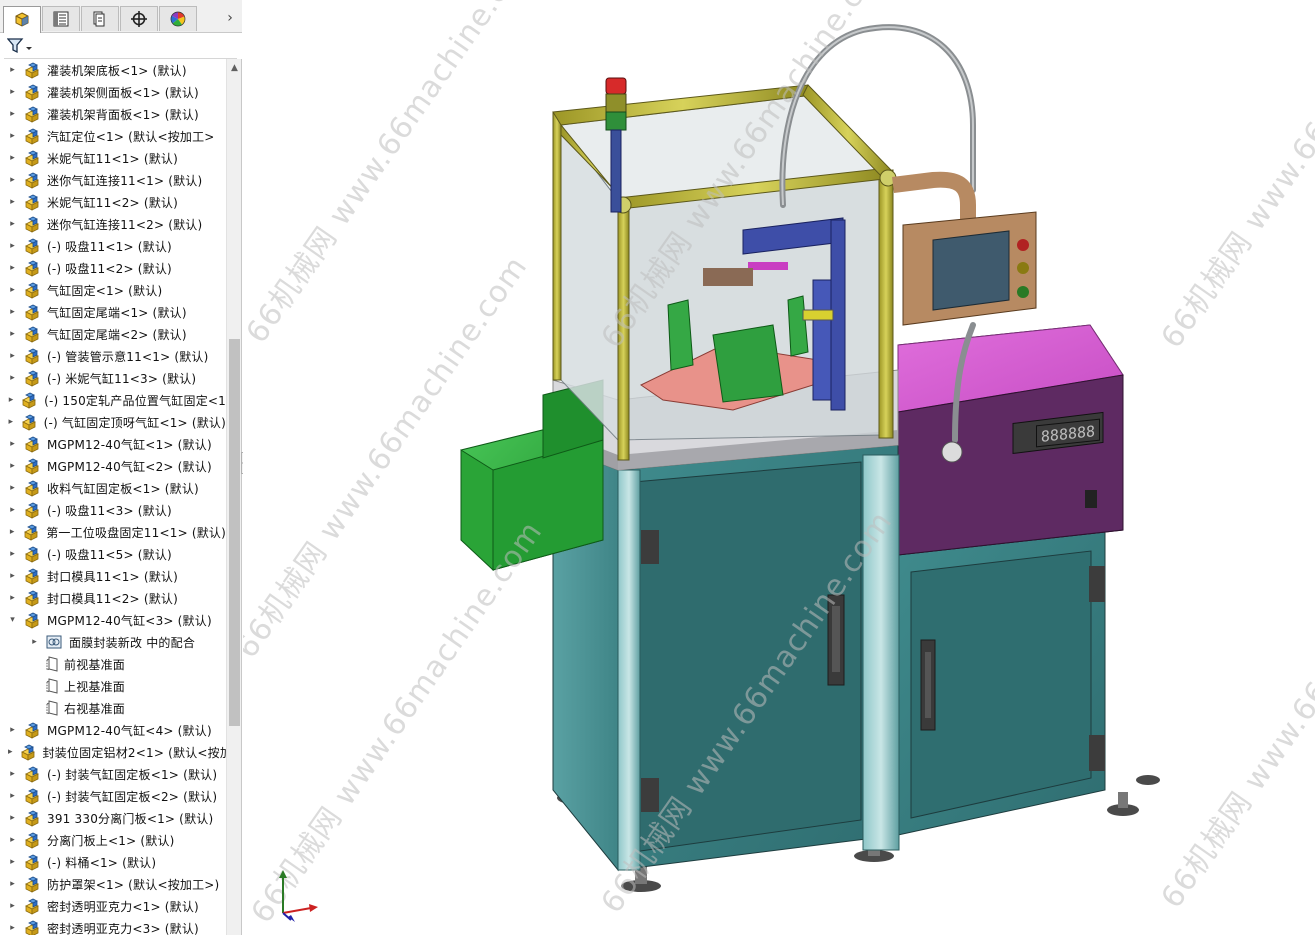 Image resolution: width=1315 pixels, height=935 pixels. What do you see at coordinates (113, 378) in the screenshot?
I see `tree-item: ▸ (-) 米妮气缸11<3> (默认)` at bounding box center [113, 378].